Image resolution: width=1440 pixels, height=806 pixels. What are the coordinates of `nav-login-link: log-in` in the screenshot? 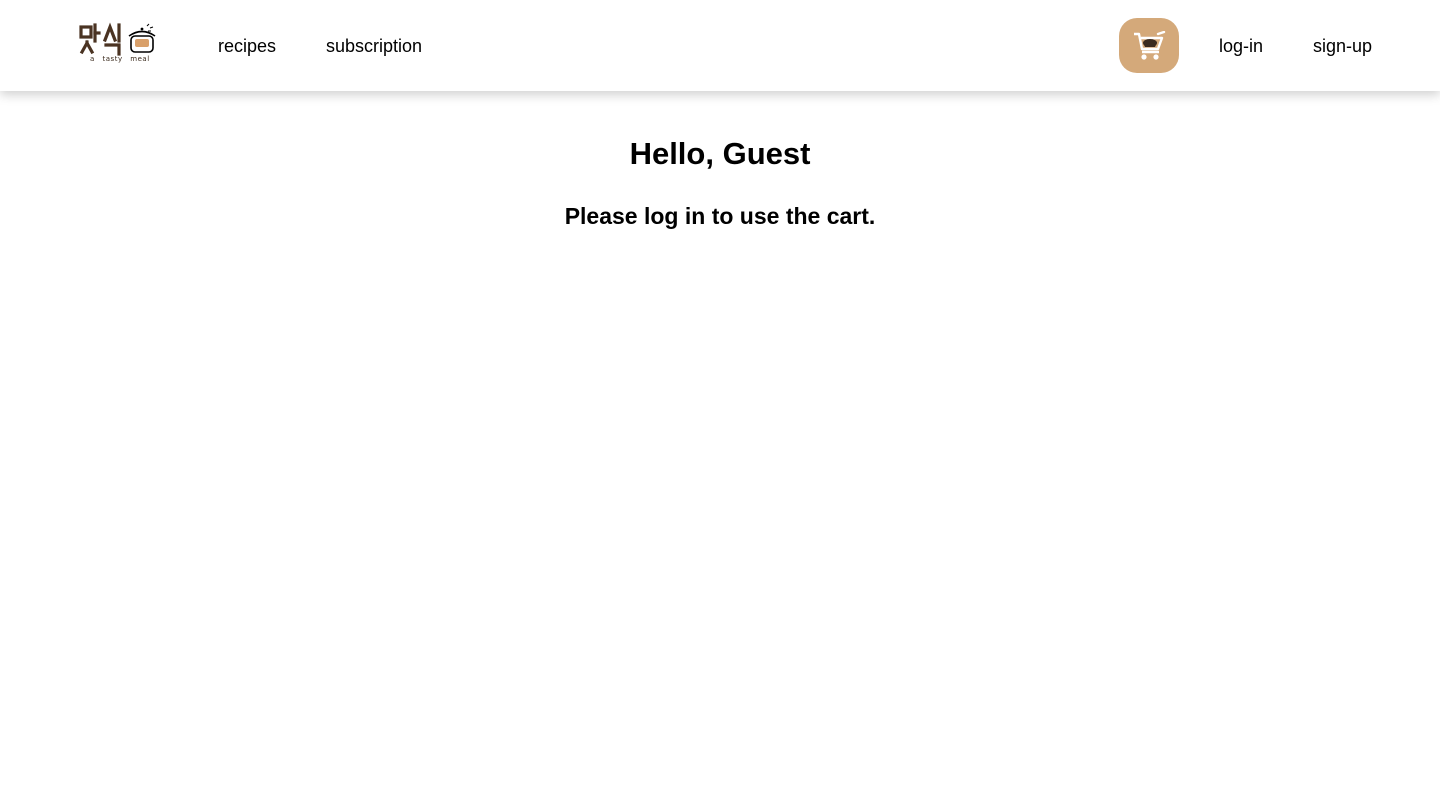 It's located at (1241, 46).